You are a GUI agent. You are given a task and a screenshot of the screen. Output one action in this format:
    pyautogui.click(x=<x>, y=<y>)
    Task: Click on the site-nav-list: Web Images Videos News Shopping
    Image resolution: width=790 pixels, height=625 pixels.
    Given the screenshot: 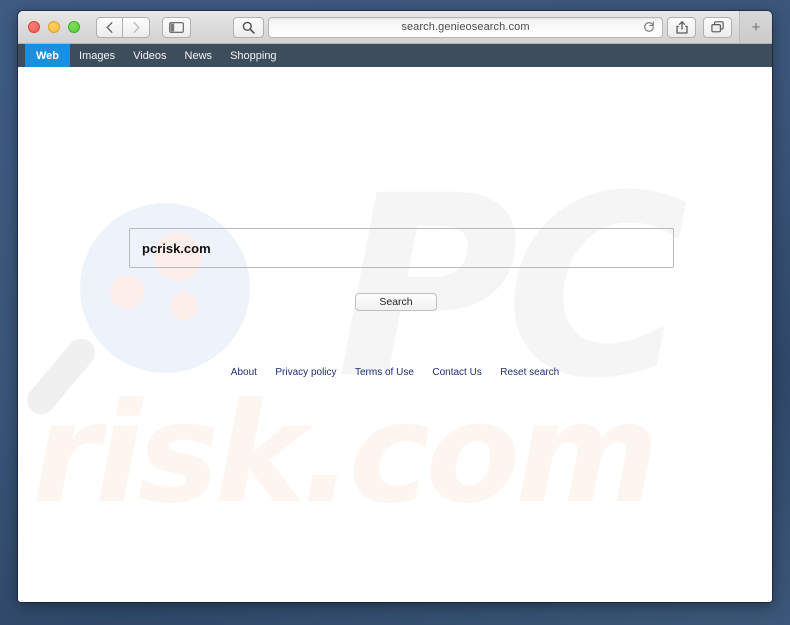 What is the action you would take?
    pyautogui.click(x=155, y=55)
    